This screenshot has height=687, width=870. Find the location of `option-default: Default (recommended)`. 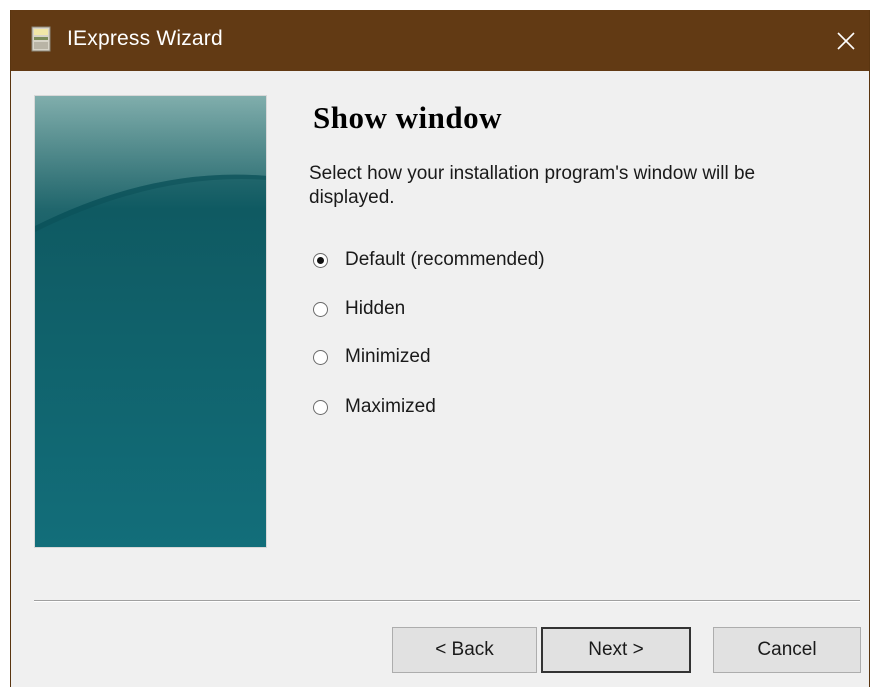

option-default: Default (recommended) is located at coordinates (429, 260).